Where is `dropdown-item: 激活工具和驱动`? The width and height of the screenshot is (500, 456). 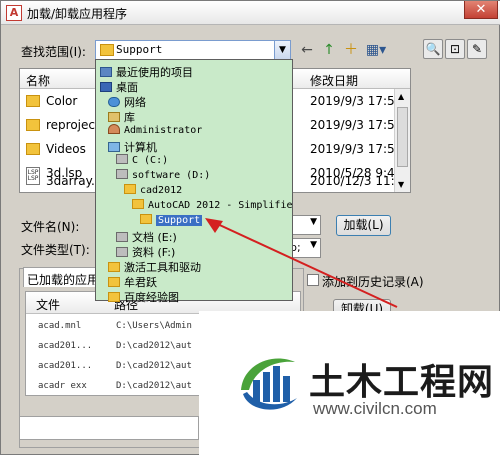 dropdown-item: 激活工具和驱动 is located at coordinates (154, 266).